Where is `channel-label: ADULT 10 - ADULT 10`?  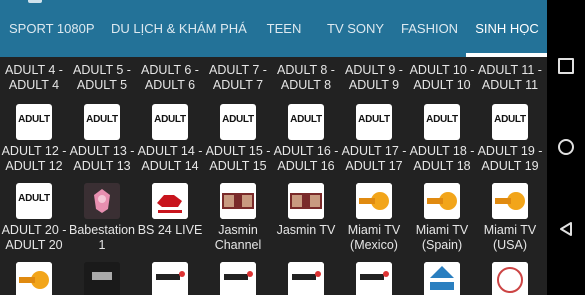 channel-label: ADULT 10 - ADULT 10 is located at coordinates (442, 77).